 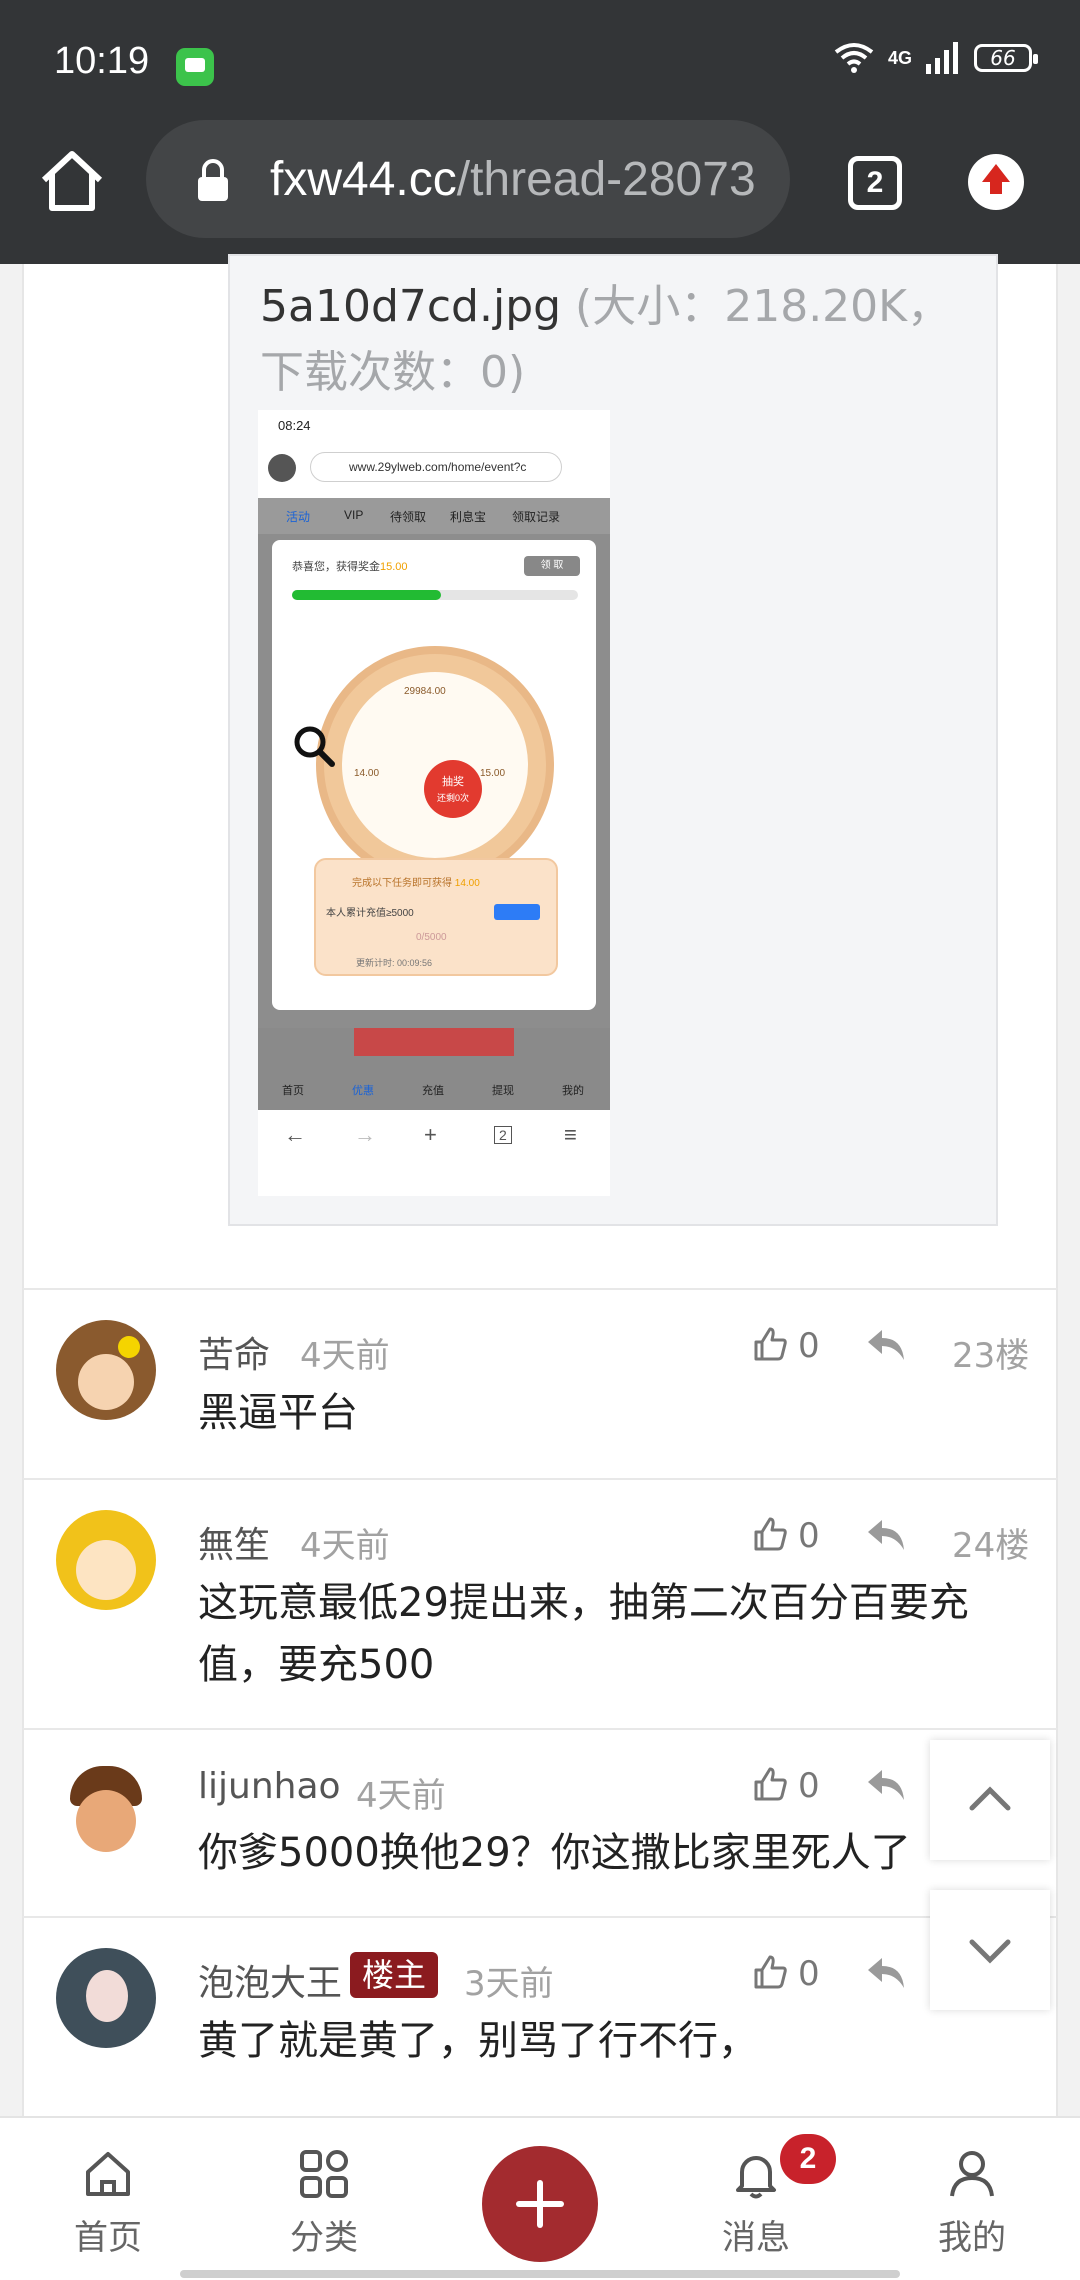 What do you see at coordinates (972, 2208) in the screenshot?
I see `nav-profile: 我的` at bounding box center [972, 2208].